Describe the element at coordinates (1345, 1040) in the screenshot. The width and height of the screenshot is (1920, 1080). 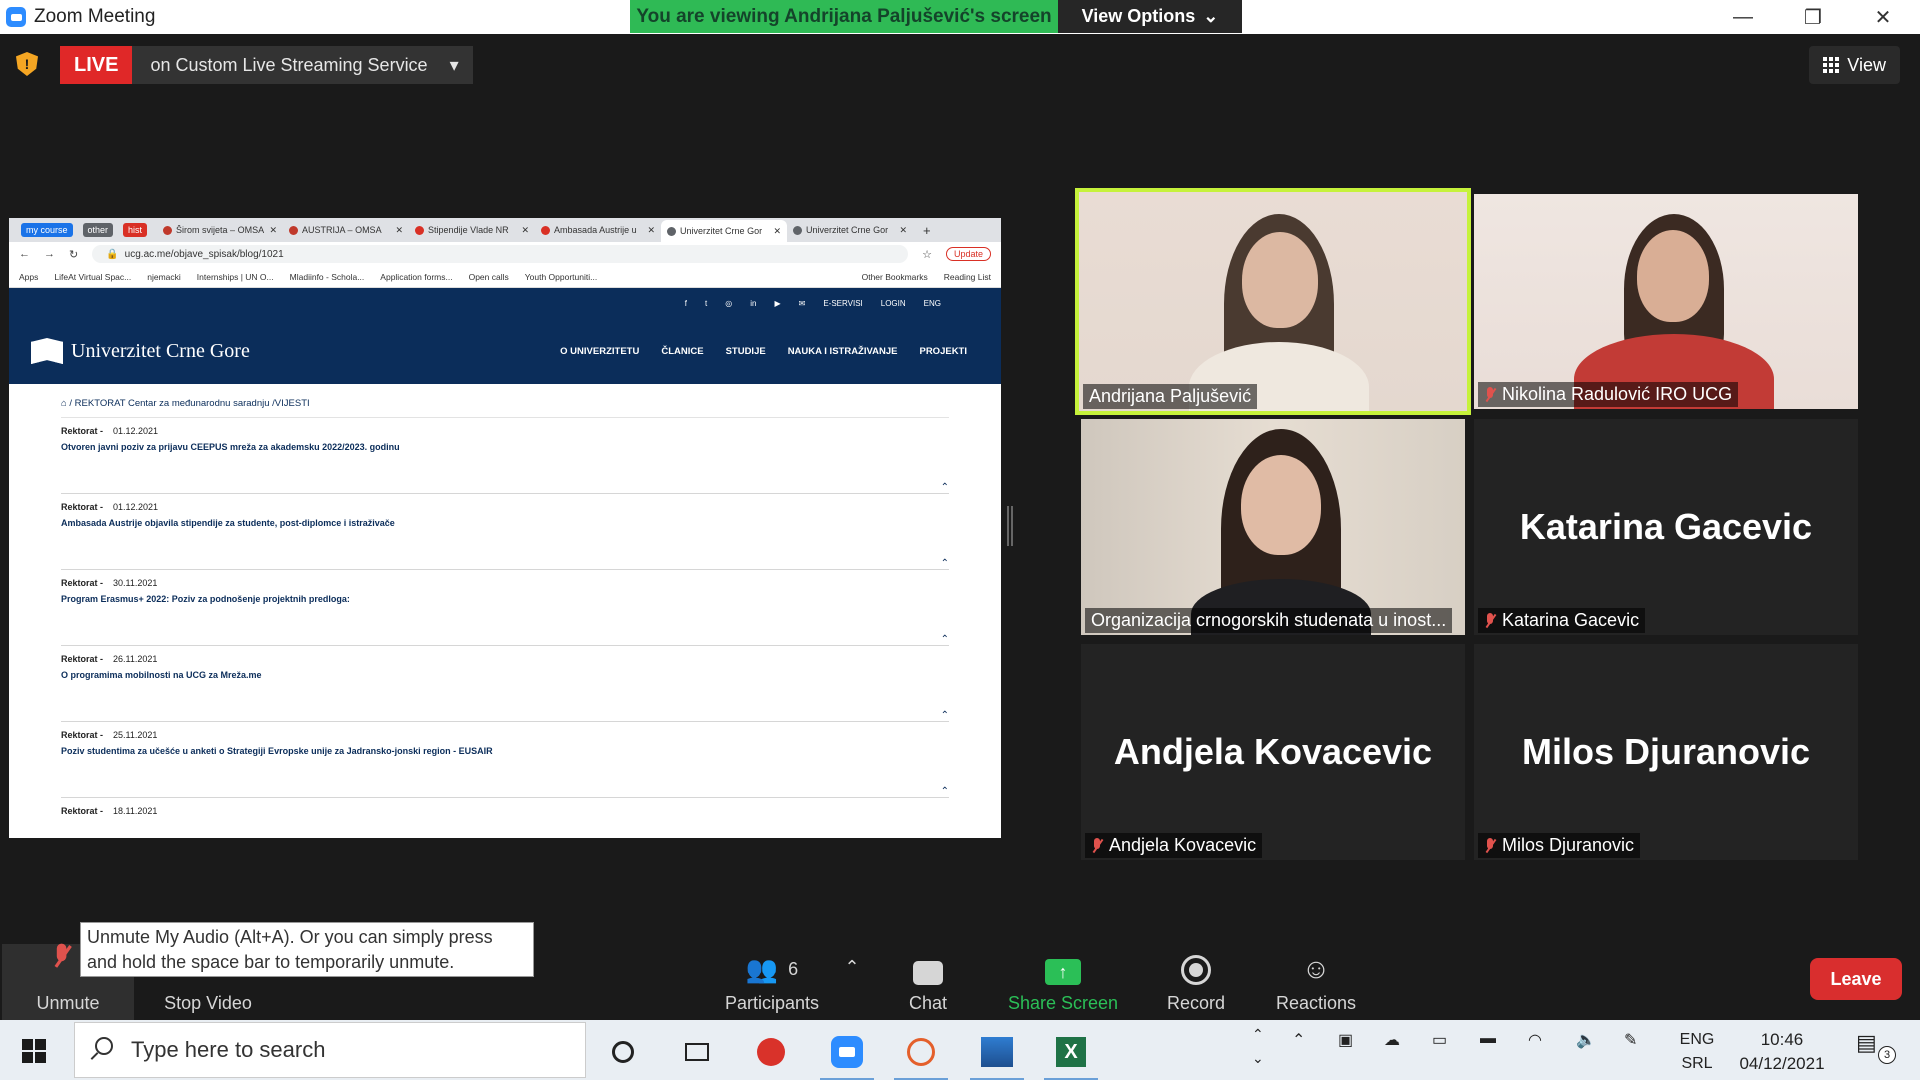
I see `meet-now-icon: ▣` at that location.